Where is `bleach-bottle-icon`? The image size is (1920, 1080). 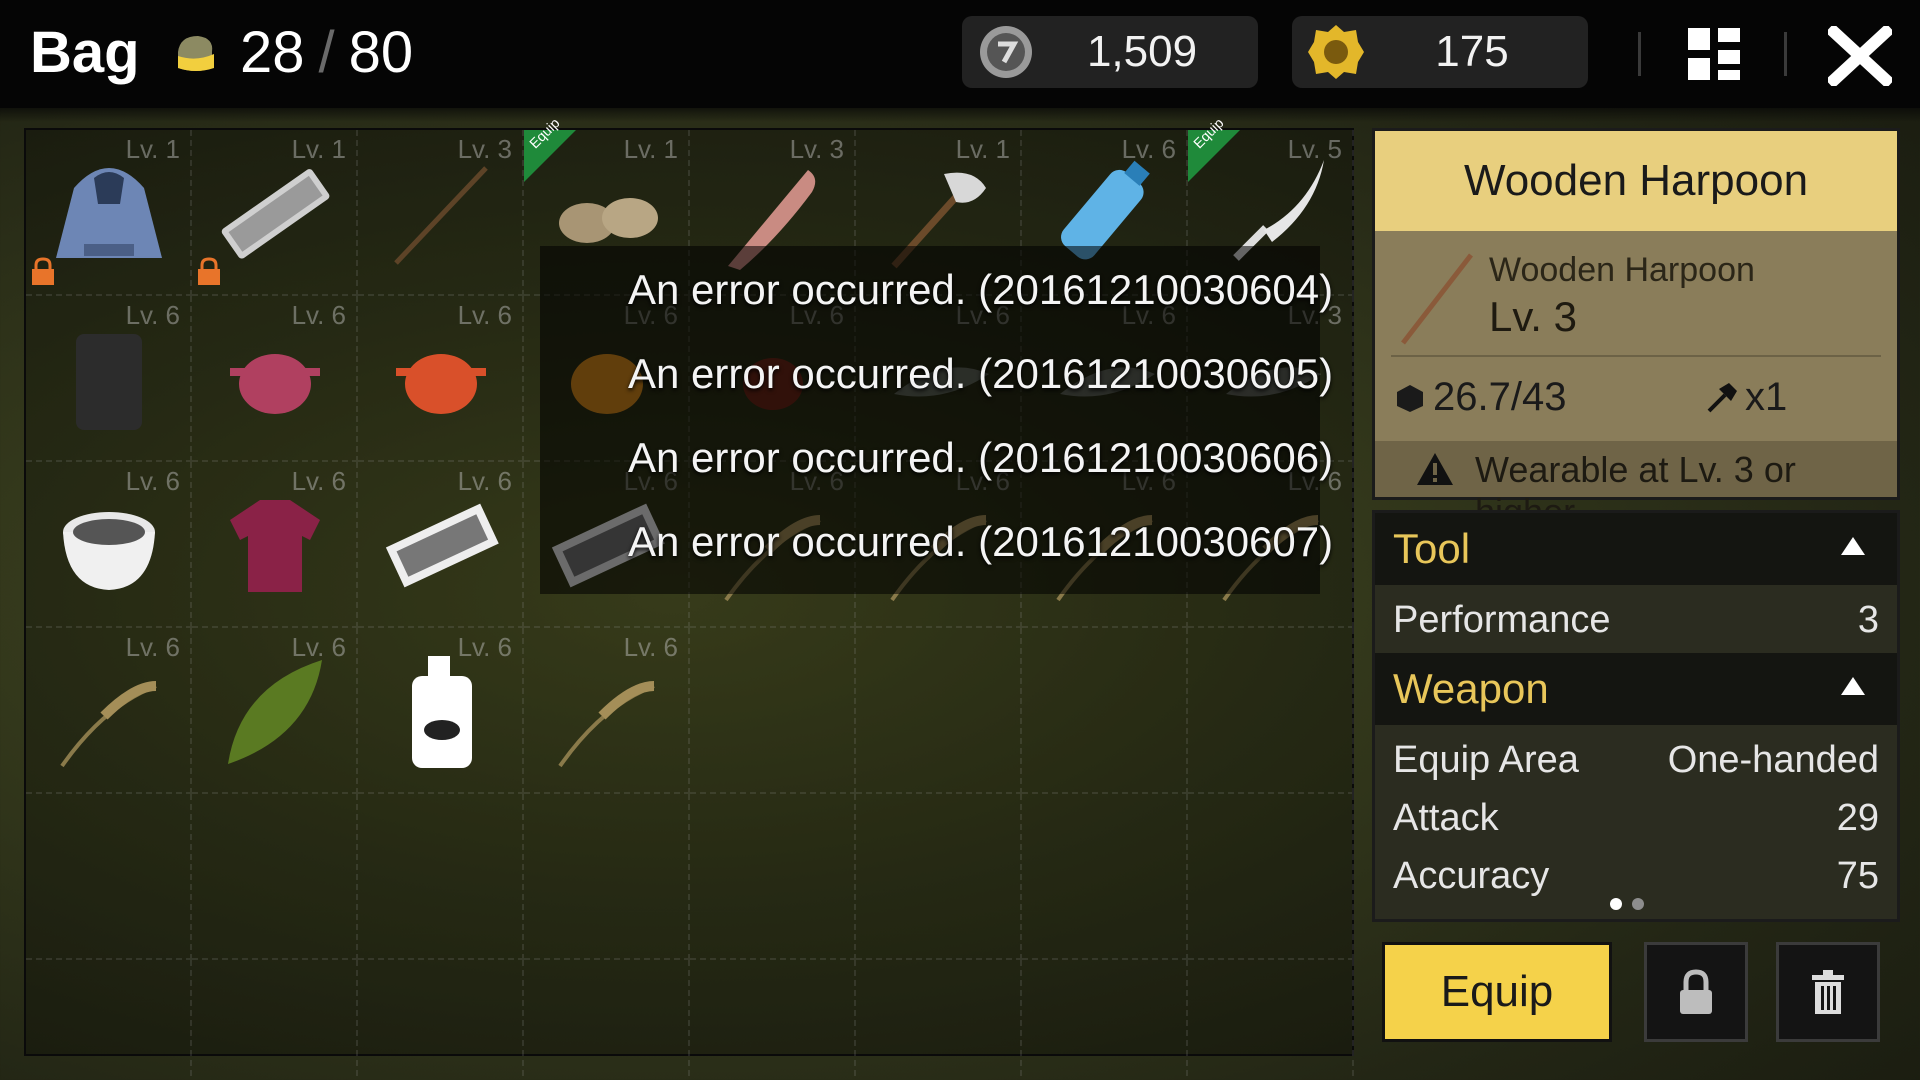
bleach-bottle-icon is located at coordinates (442, 712).